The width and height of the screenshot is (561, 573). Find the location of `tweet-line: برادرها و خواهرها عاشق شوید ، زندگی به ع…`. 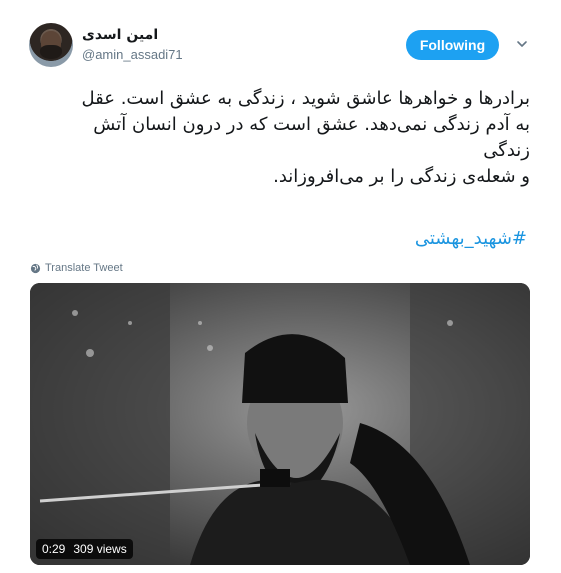

tweet-line: برادرها و خواهرها عاشق شوید ، زندگی به ع… is located at coordinates (305, 98).